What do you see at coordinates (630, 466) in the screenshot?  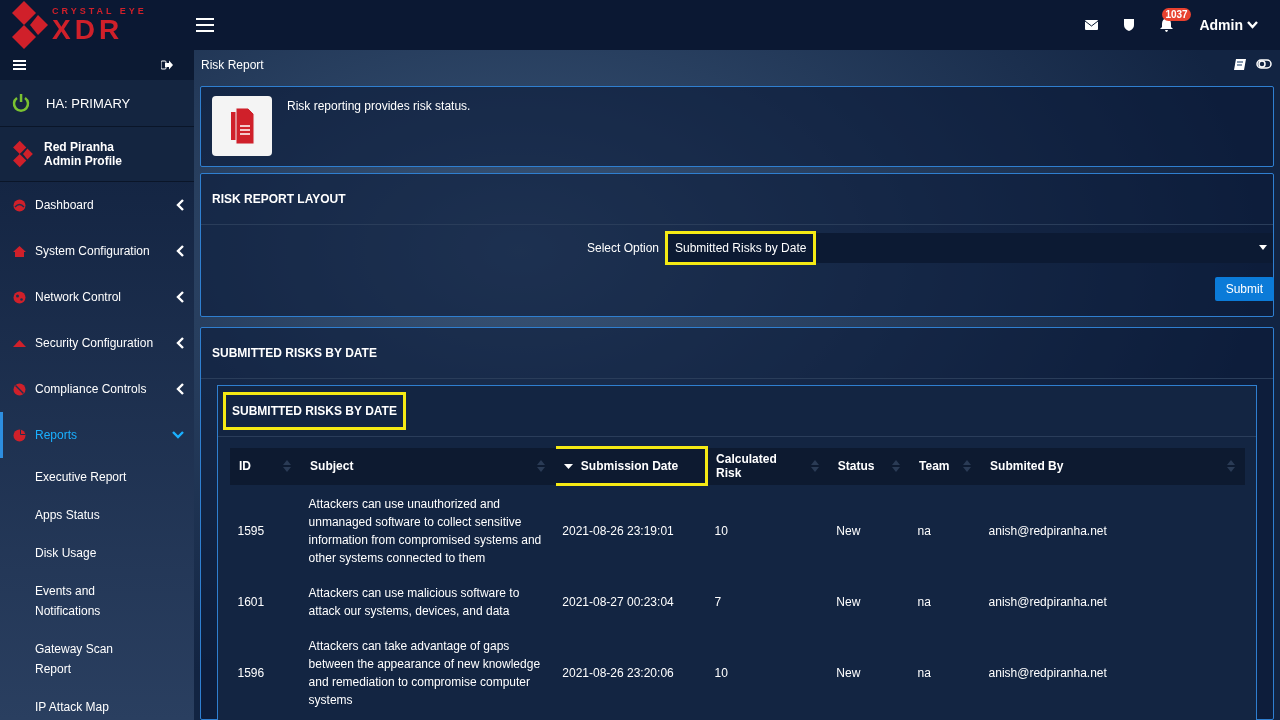 I see `column-header: Submission Date` at bounding box center [630, 466].